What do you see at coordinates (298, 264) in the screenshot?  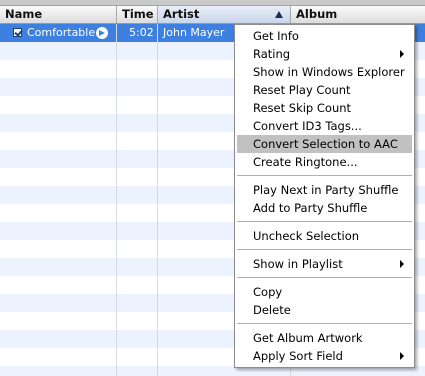 I see `menu-item-show-in-playlist-label: Show in Playlist` at bounding box center [298, 264].